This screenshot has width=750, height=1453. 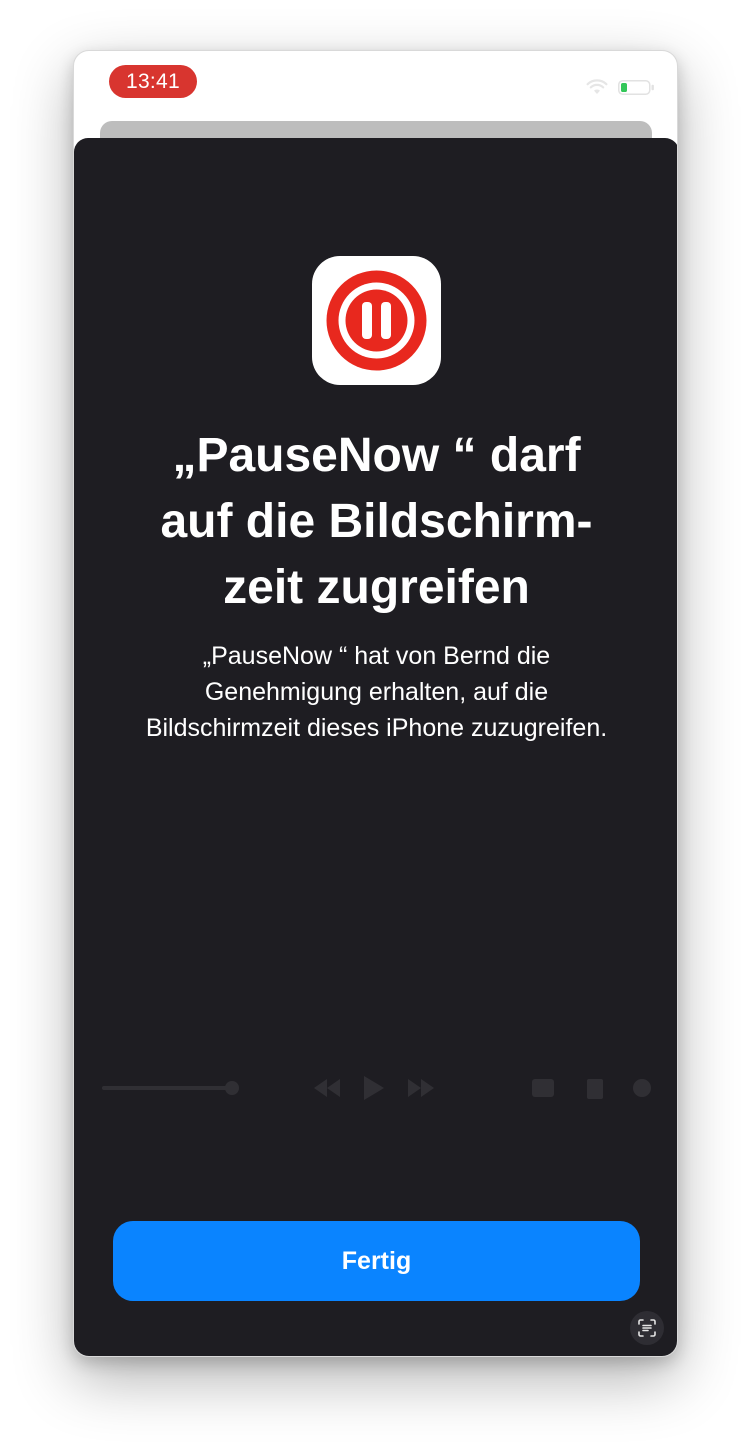 What do you see at coordinates (636, 87) in the screenshot?
I see `battery-icon` at bounding box center [636, 87].